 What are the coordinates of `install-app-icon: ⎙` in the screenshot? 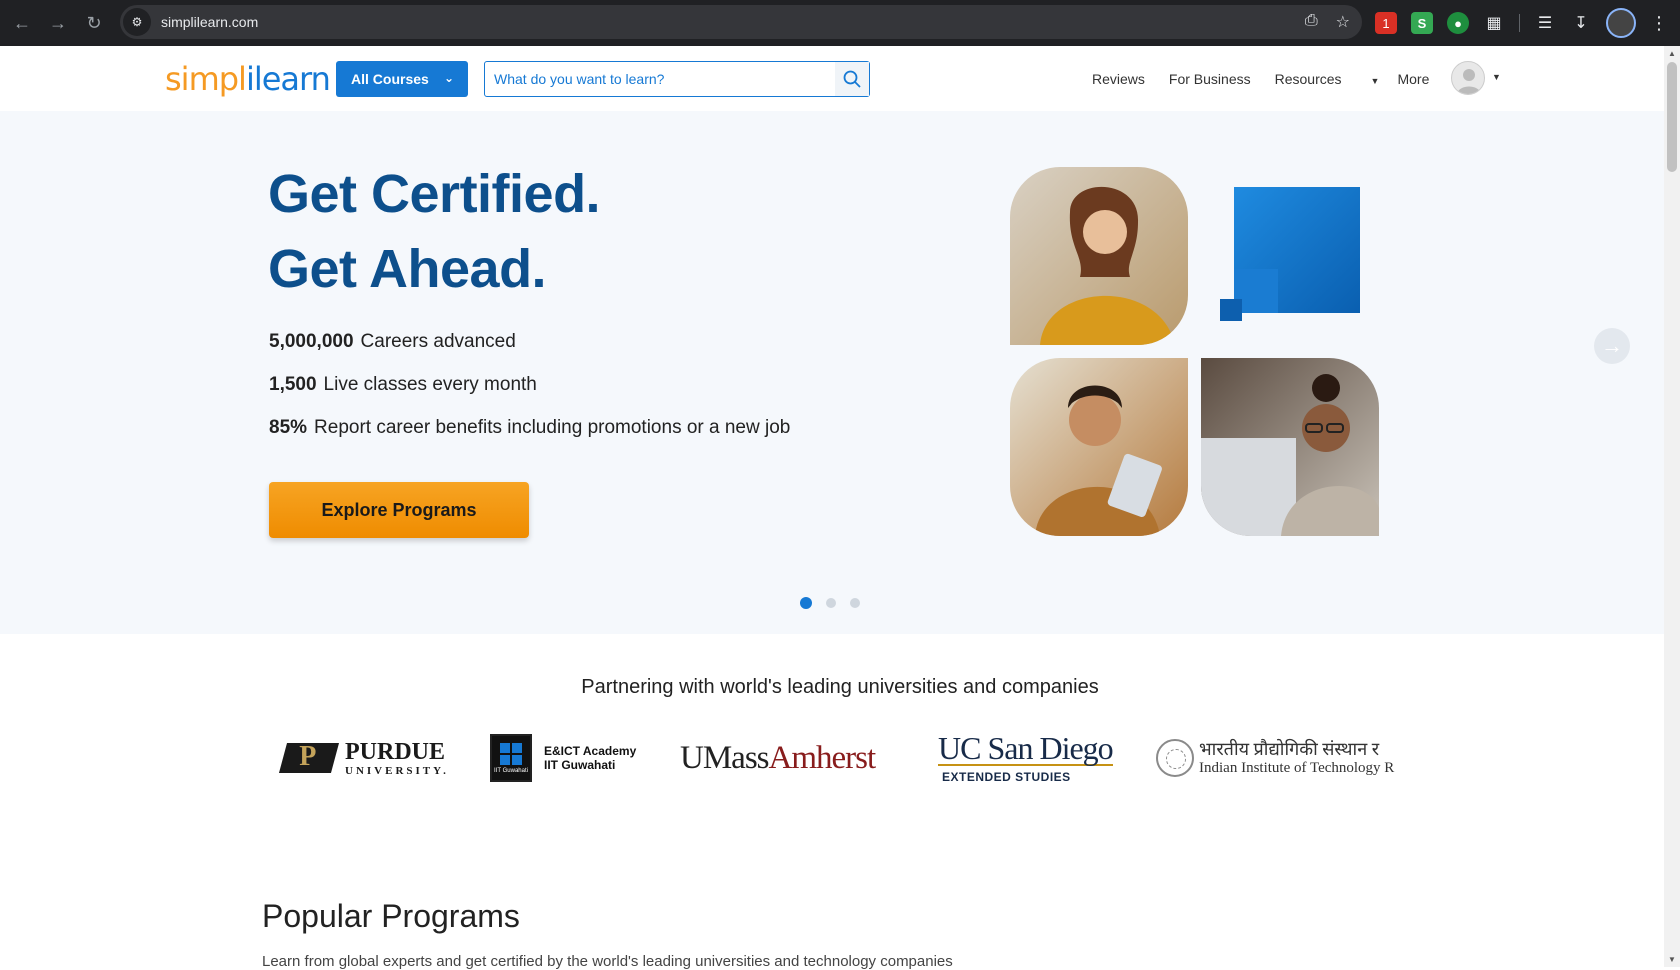 It's located at (1311, 22).